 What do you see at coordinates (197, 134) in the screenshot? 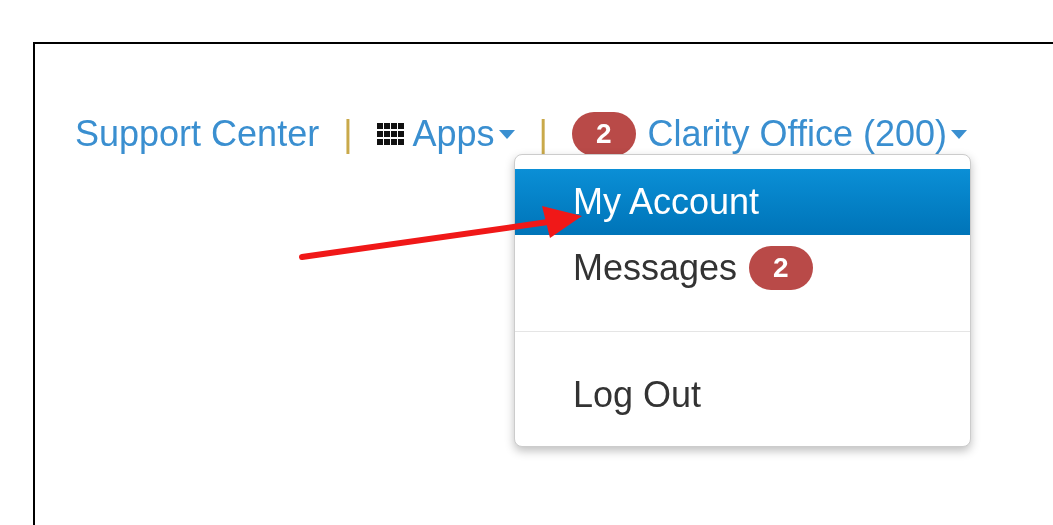
I see `support-link: Support Center` at bounding box center [197, 134].